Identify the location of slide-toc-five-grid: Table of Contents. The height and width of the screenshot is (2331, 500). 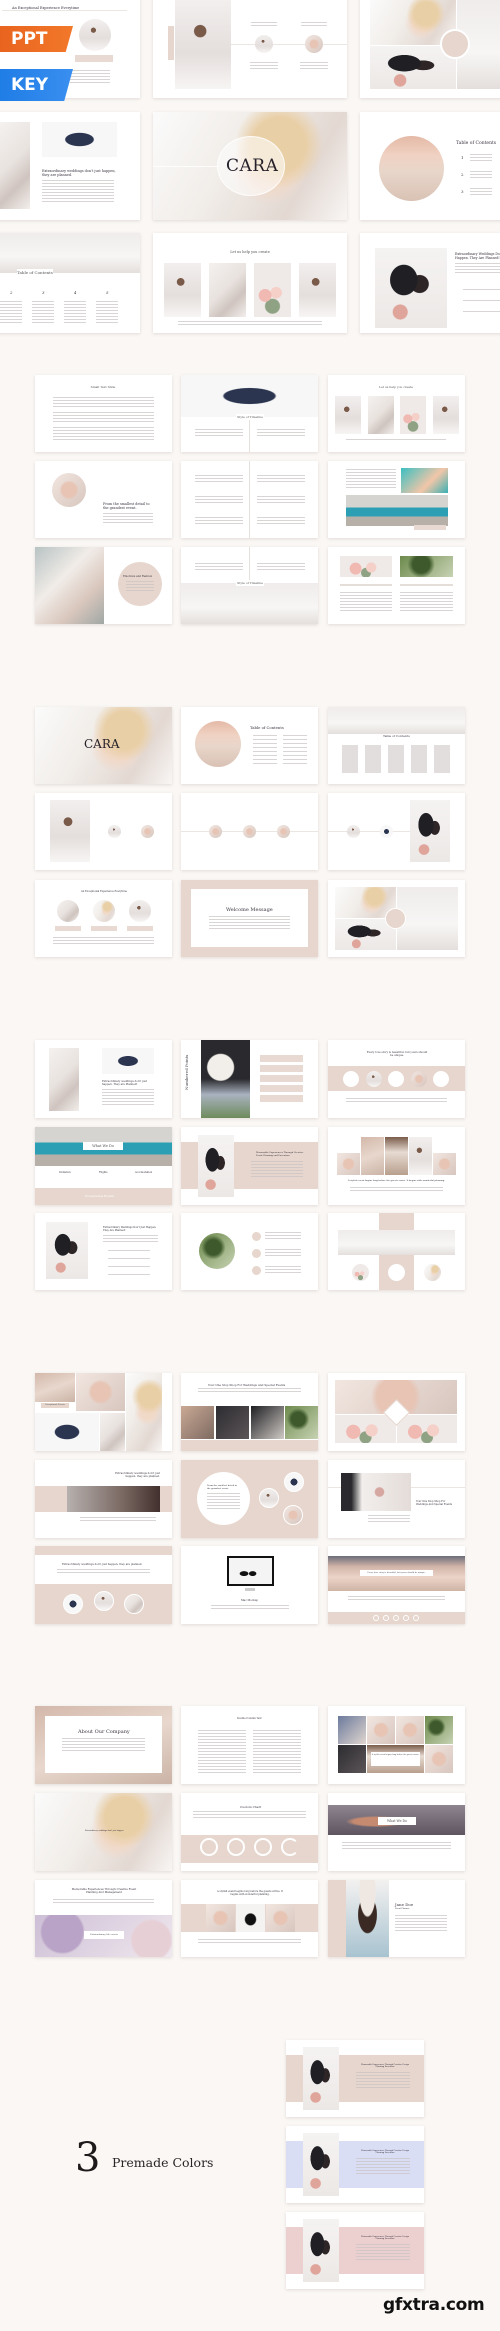
(396, 745).